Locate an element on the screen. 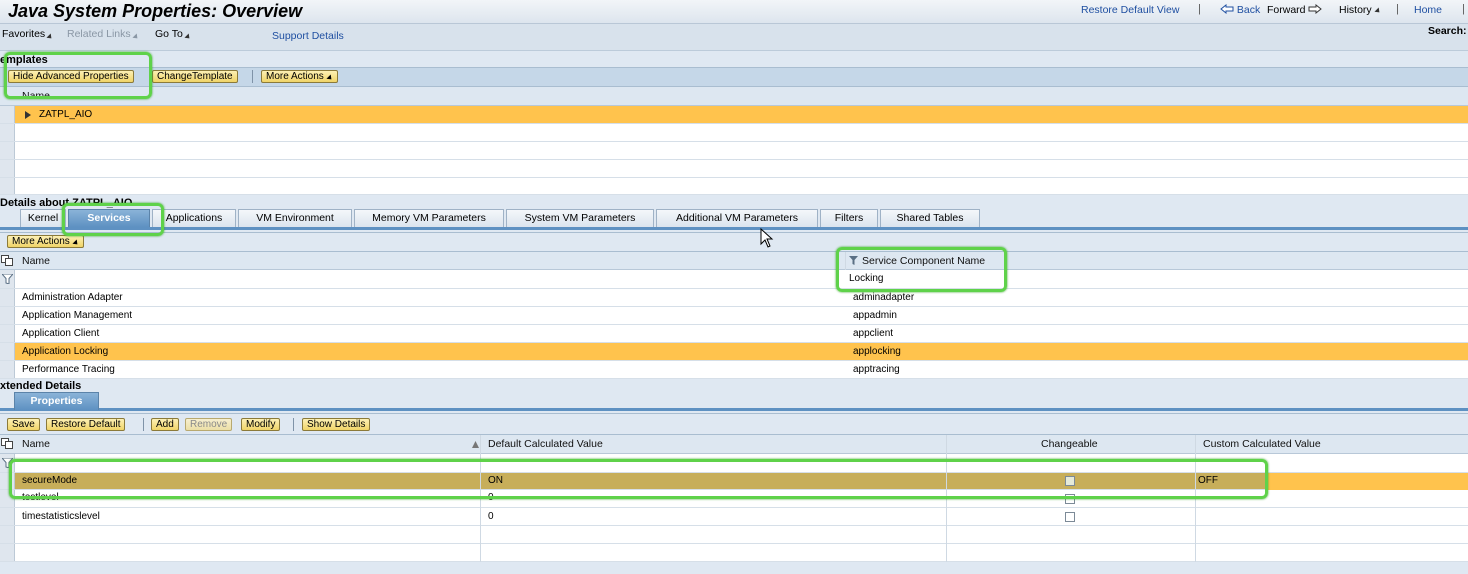  mouse-cursor-icon is located at coordinates (767, 238).